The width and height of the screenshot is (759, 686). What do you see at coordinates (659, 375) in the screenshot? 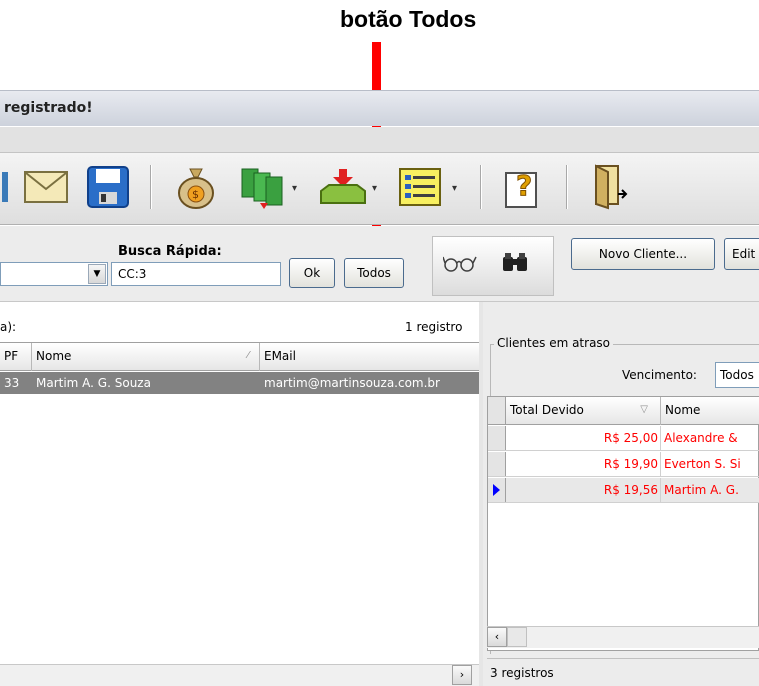
I see `vencimento-label: Vencimento:` at bounding box center [659, 375].